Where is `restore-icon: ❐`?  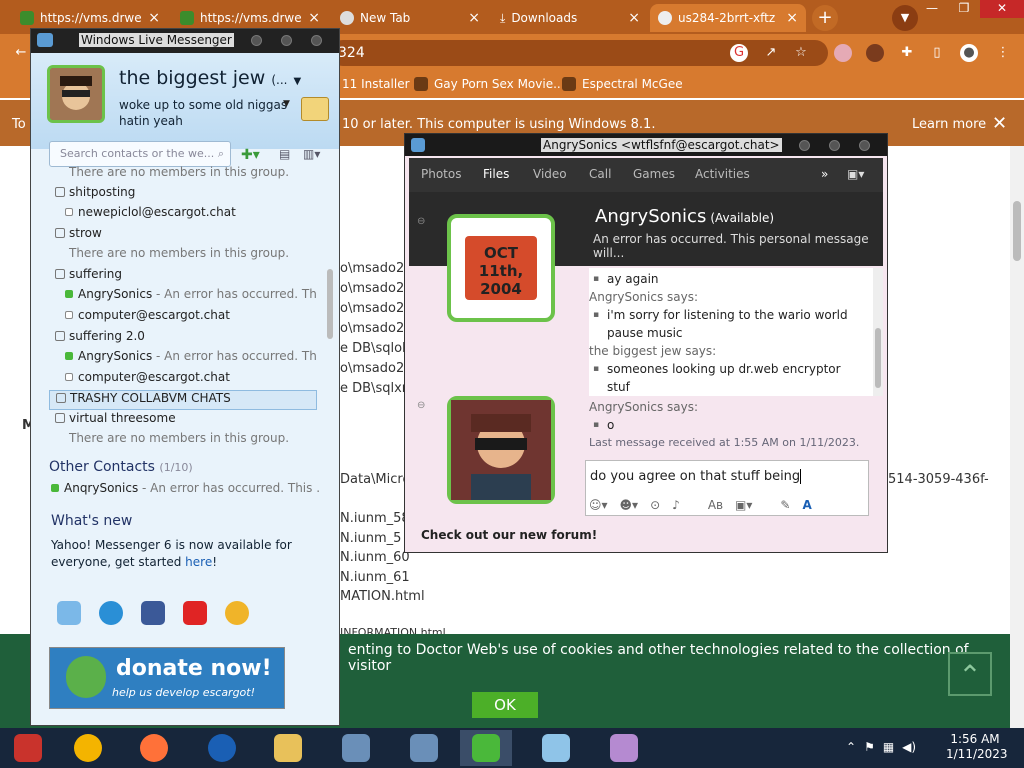 restore-icon: ❐ is located at coordinates (964, 9).